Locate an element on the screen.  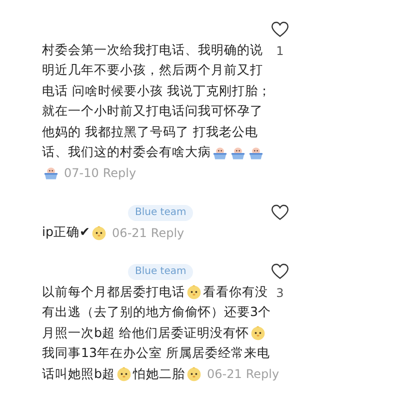
comment-text: 有出逃（去了别的地方偷偷怀）还要3个 is located at coordinates (157, 312).